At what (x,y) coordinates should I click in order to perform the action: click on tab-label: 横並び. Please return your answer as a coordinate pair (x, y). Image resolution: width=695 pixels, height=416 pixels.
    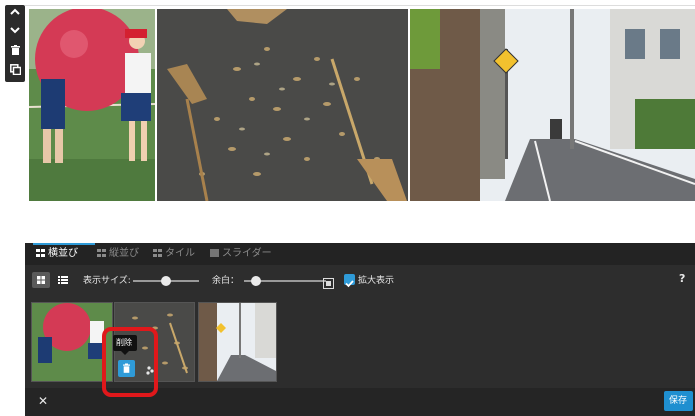
    Looking at the image, I should click on (63, 253).